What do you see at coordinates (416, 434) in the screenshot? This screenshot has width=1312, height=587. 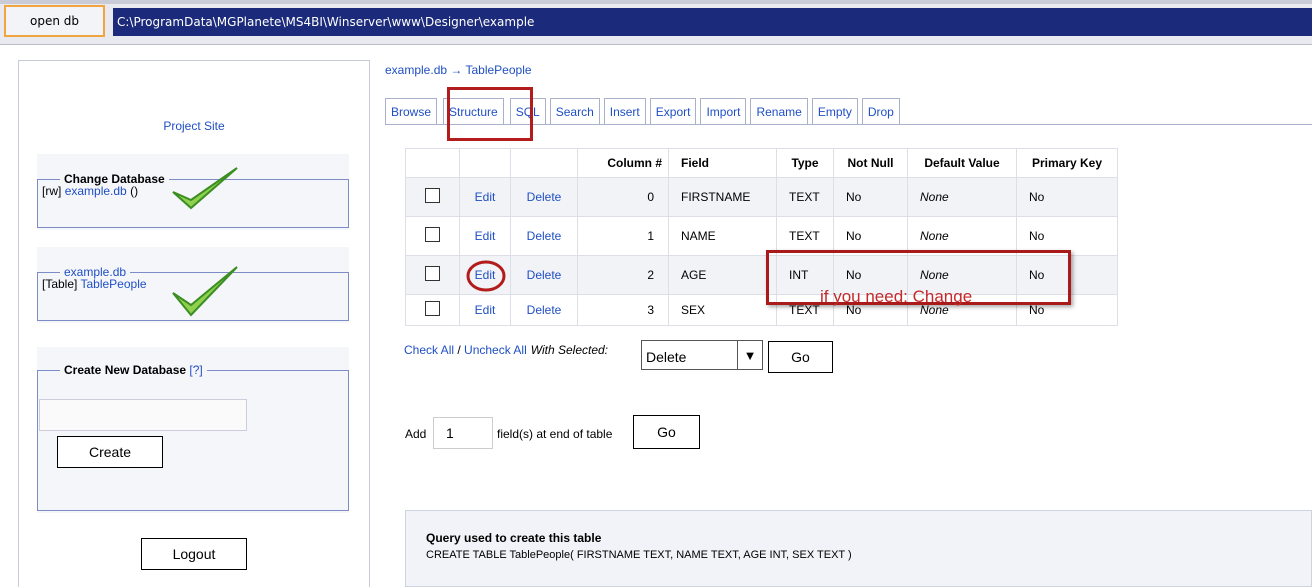 I see `add-label: Add` at bounding box center [416, 434].